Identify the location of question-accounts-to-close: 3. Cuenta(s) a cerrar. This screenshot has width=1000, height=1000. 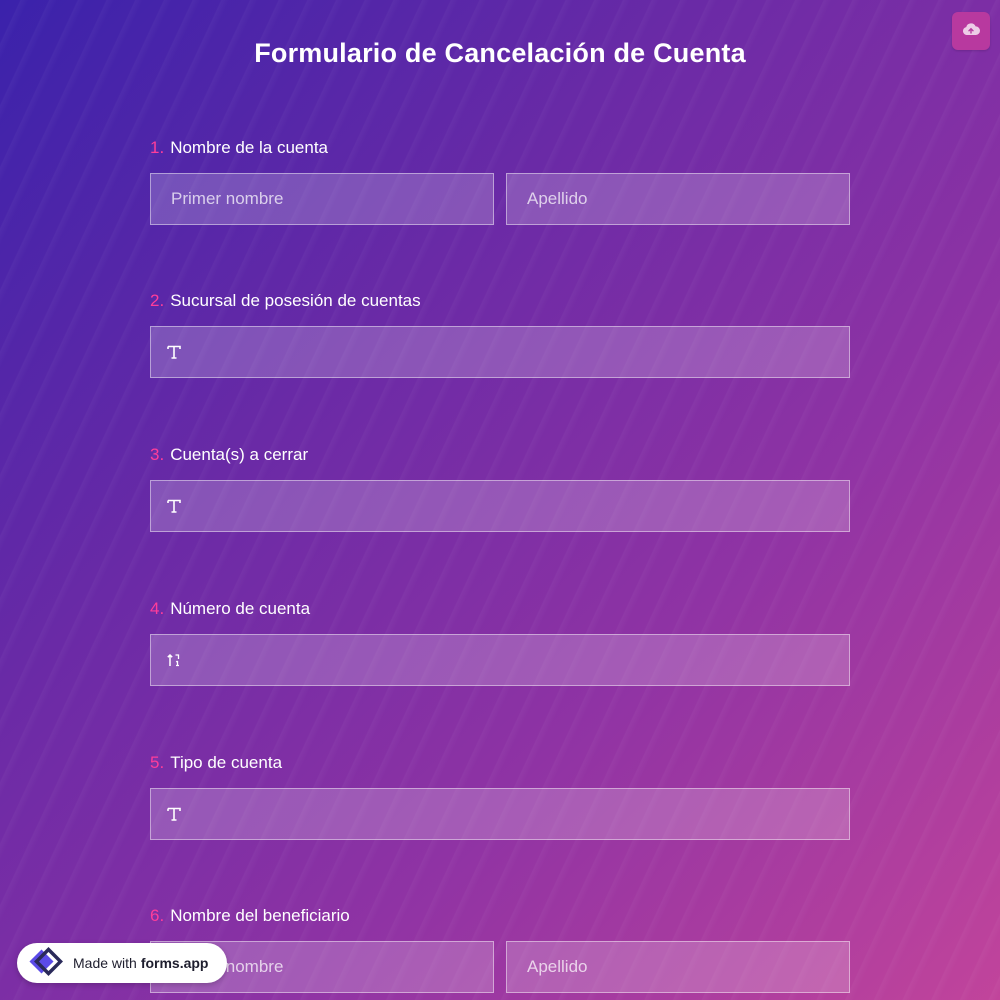
(500, 488).